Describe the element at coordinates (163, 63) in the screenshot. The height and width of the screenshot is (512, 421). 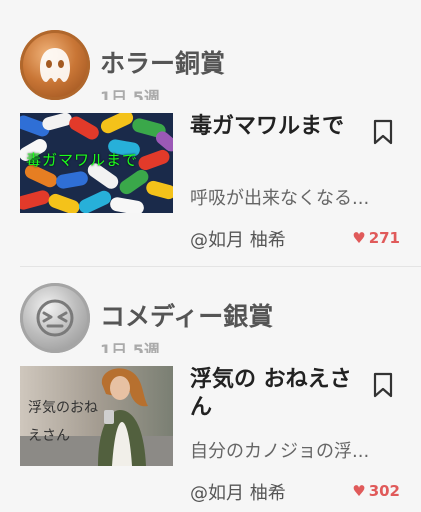
I see `award-title: ホラー銅賞` at that location.